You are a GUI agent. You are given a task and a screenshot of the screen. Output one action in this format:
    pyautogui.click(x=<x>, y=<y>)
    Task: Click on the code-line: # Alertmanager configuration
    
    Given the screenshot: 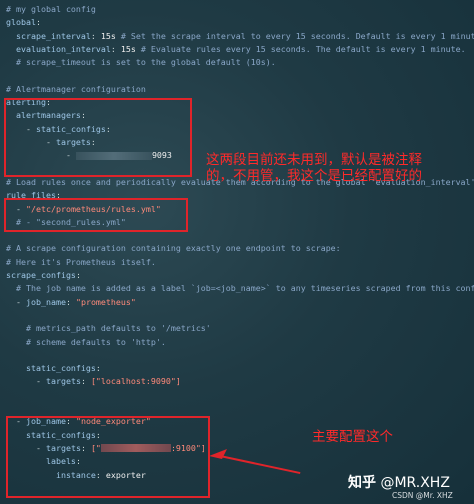 What is the action you would take?
    pyautogui.click(x=76, y=89)
    